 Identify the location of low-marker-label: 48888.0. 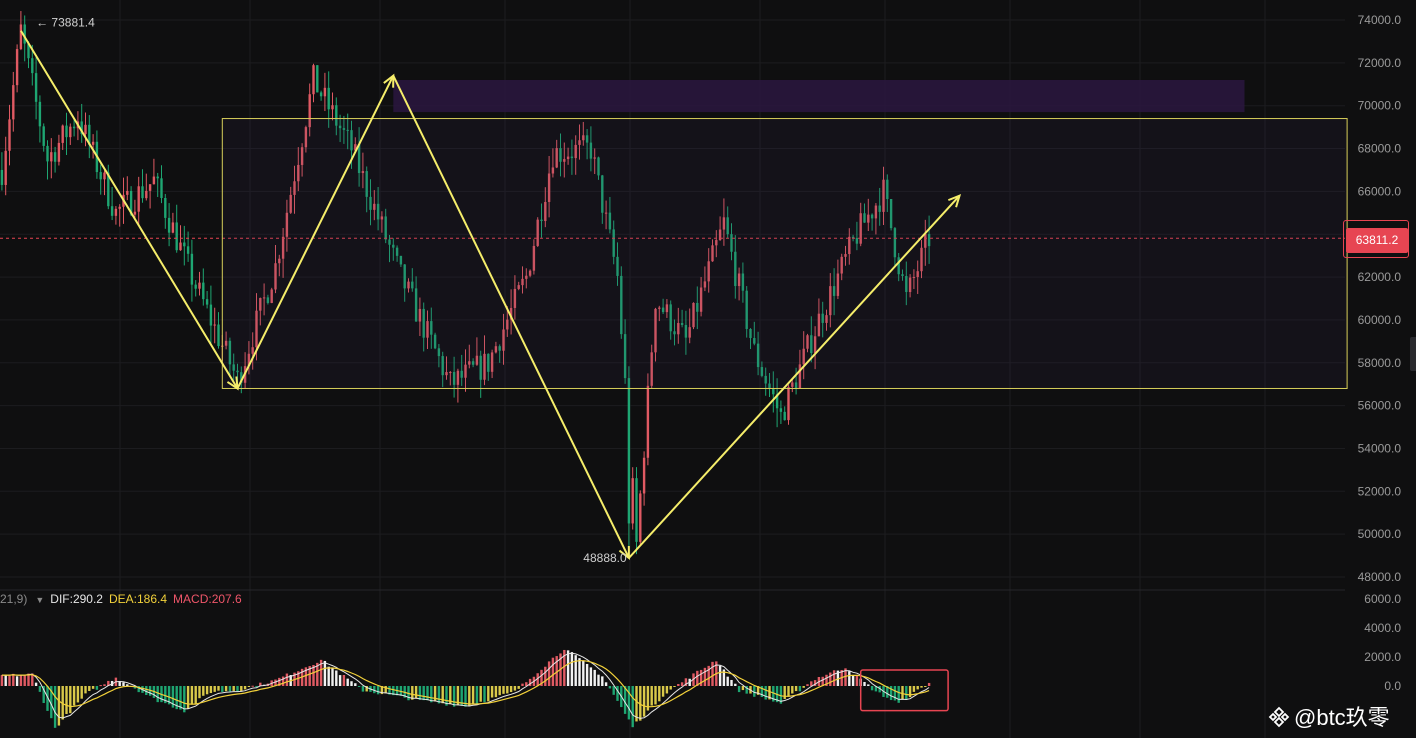
(605, 558).